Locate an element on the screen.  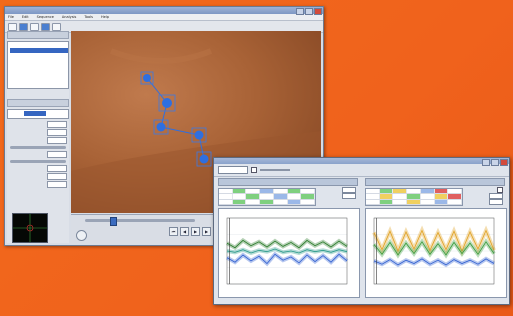
sequence-list-item is located at coordinates (39, 50).